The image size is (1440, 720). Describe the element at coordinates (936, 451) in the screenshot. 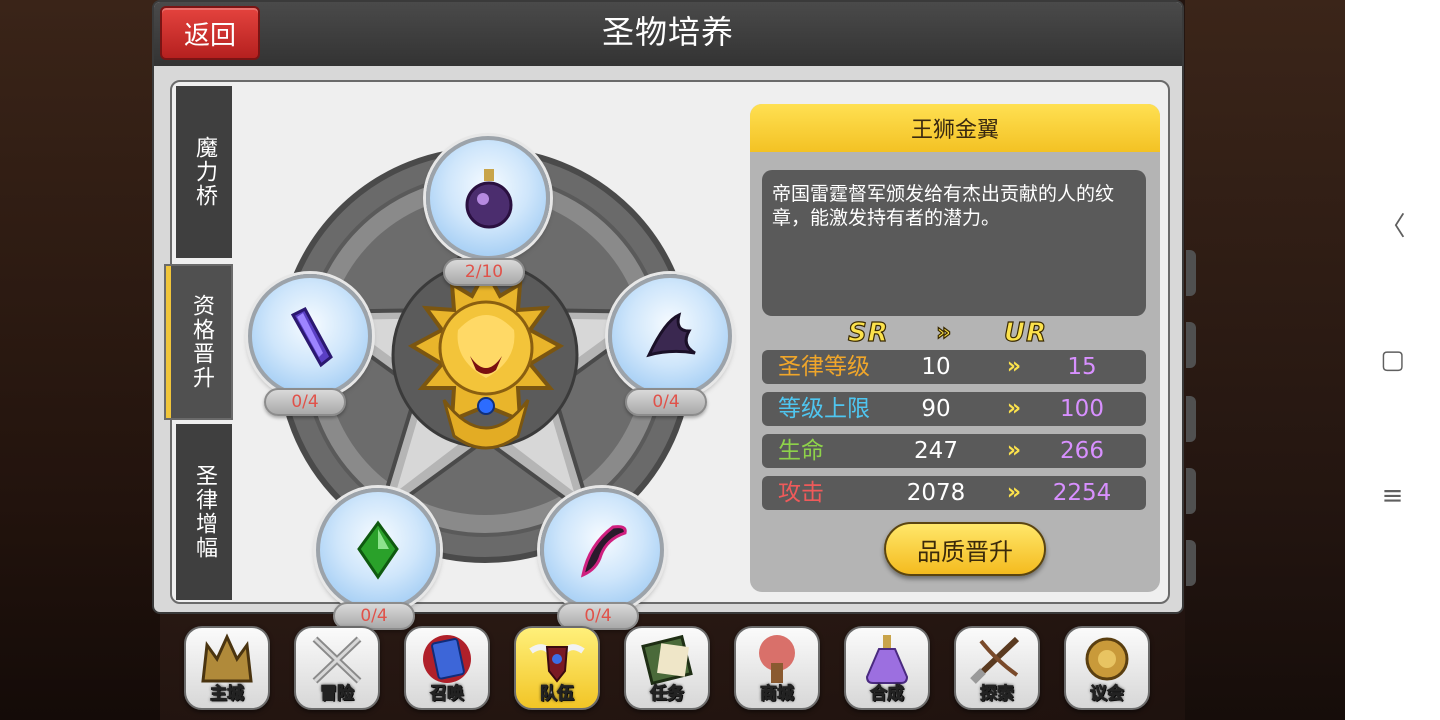

I see `stat-current: 247` at that location.